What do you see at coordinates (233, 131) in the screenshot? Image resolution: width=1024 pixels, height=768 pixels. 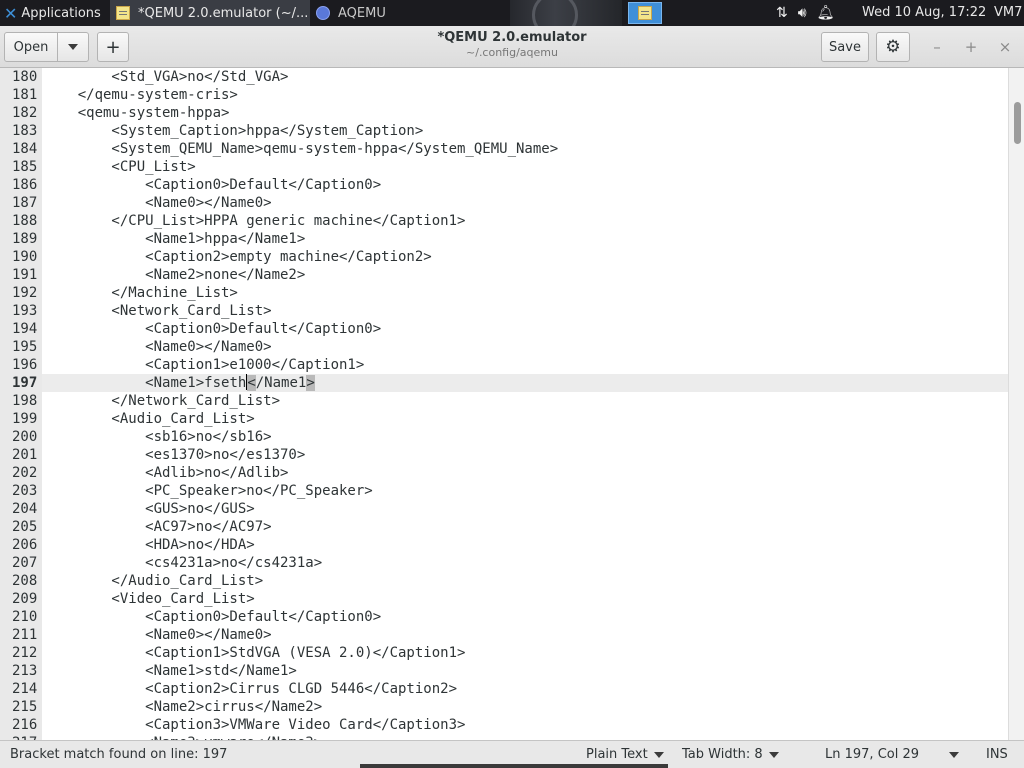 I see `line-text: <System_Caption>hppa</System_Caption>` at bounding box center [233, 131].